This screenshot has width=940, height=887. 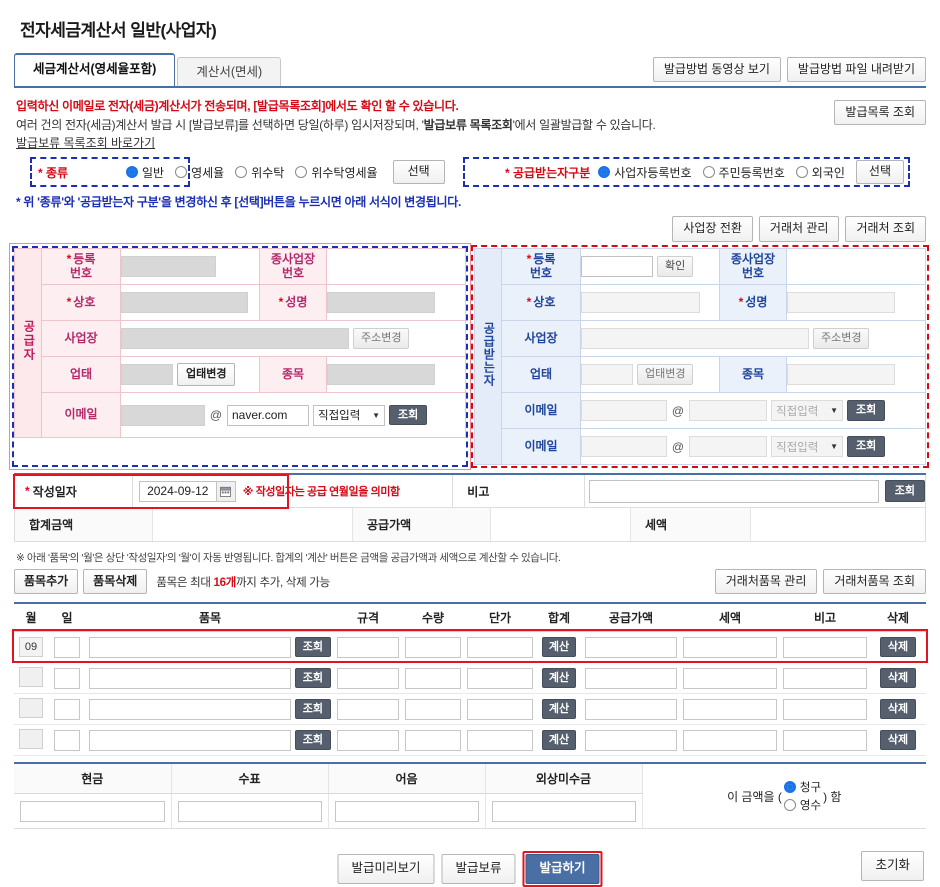 I want to click on supplier-biztype-input, so click(x=147, y=374).